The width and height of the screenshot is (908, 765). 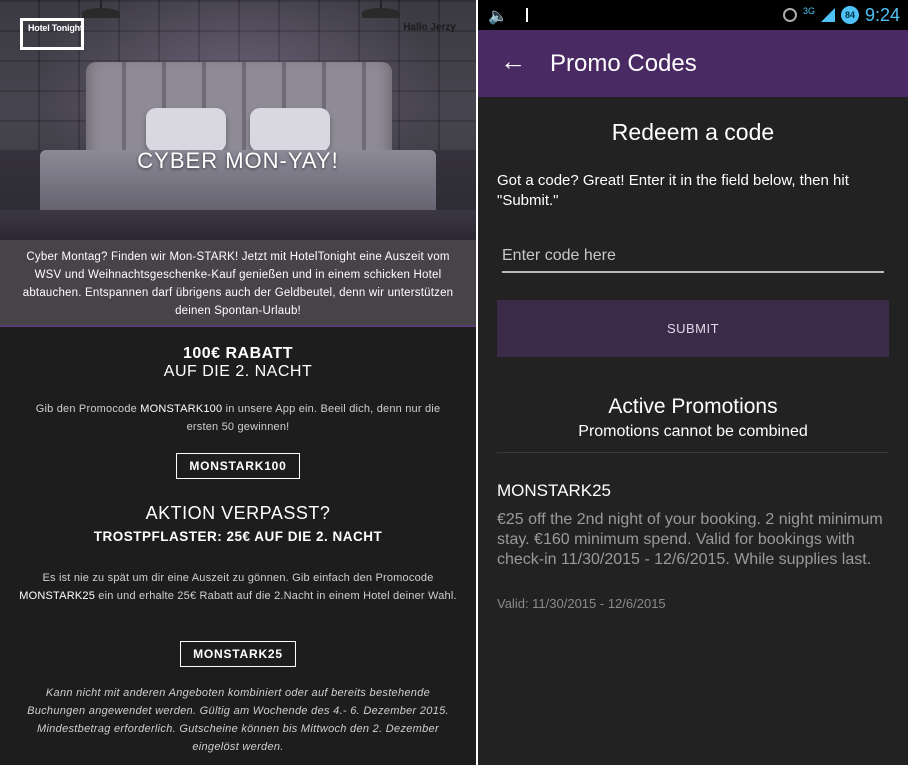 What do you see at coordinates (554, 490) in the screenshot?
I see `promotion-code: MONSTARK25` at bounding box center [554, 490].